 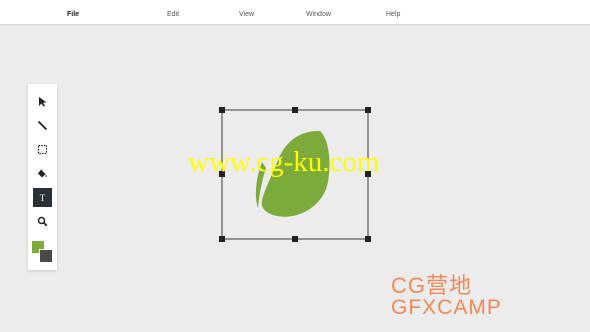 What do you see at coordinates (284, 162) in the screenshot?
I see `watermark-text: www.cg-ku.com` at bounding box center [284, 162].